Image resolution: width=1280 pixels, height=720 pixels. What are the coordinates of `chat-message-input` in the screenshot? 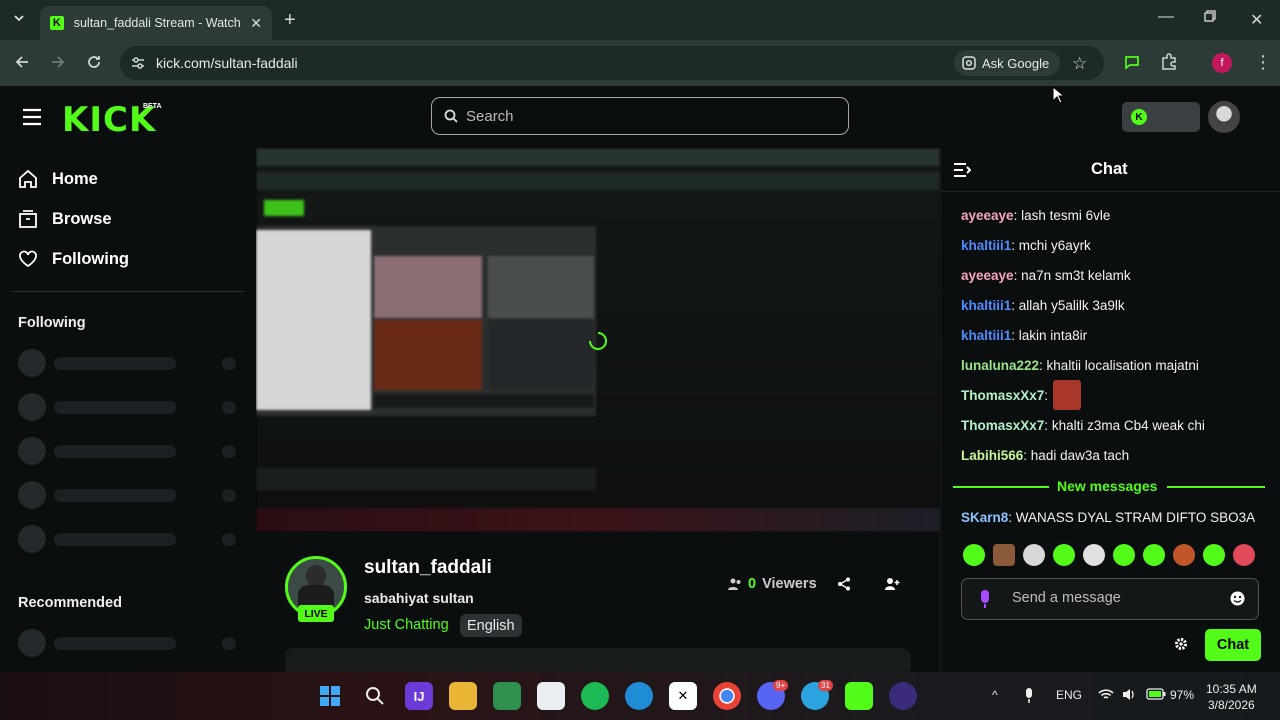 It's located at (1117, 598).